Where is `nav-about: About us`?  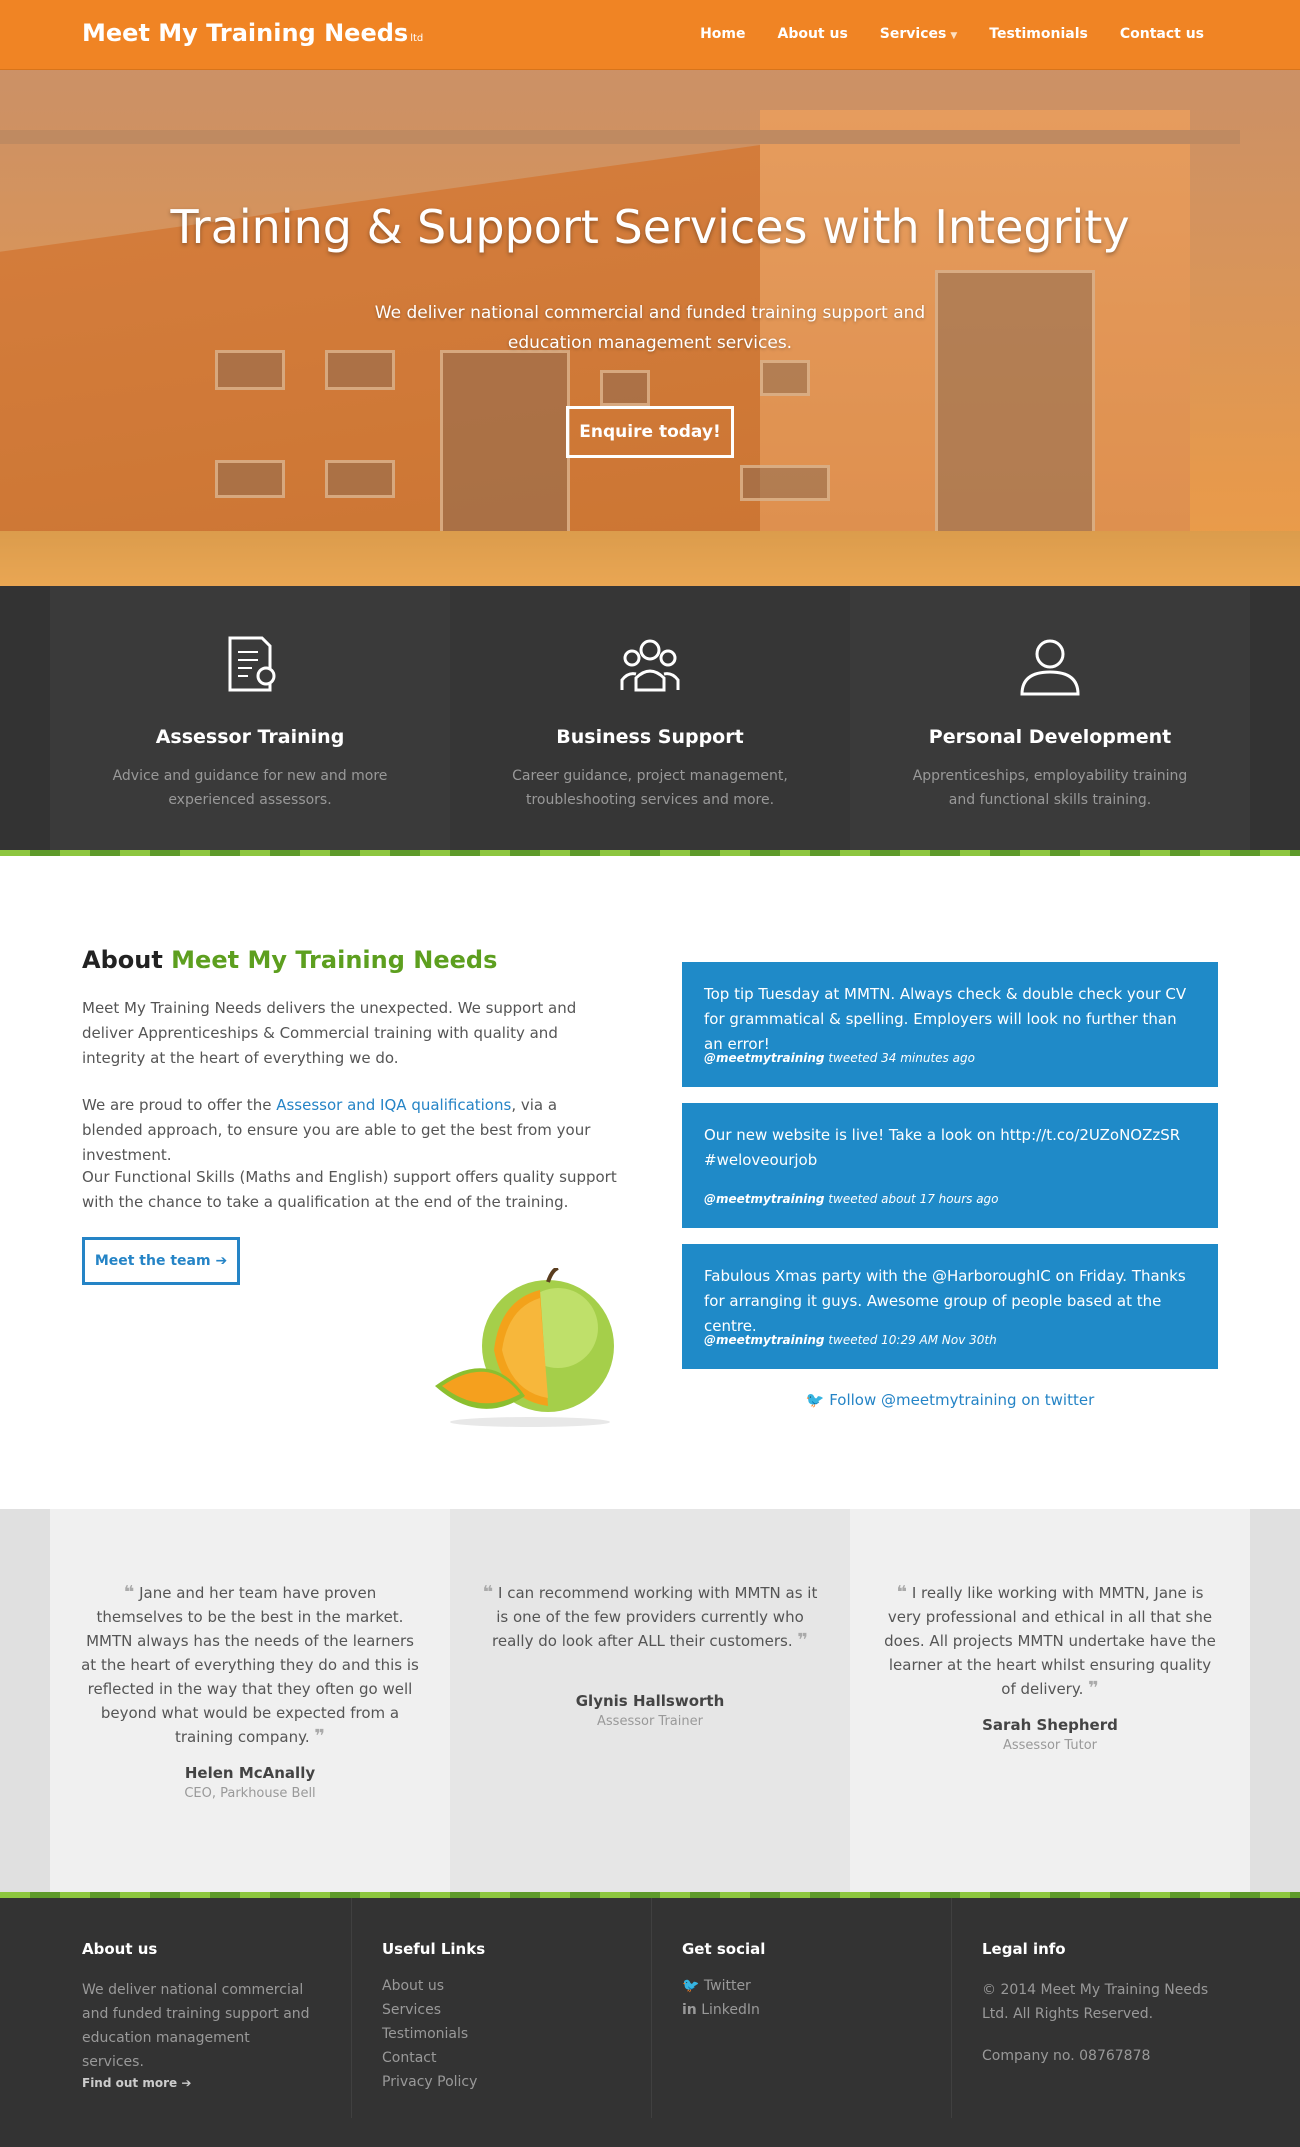
nav-about: About us is located at coordinates (812, 34).